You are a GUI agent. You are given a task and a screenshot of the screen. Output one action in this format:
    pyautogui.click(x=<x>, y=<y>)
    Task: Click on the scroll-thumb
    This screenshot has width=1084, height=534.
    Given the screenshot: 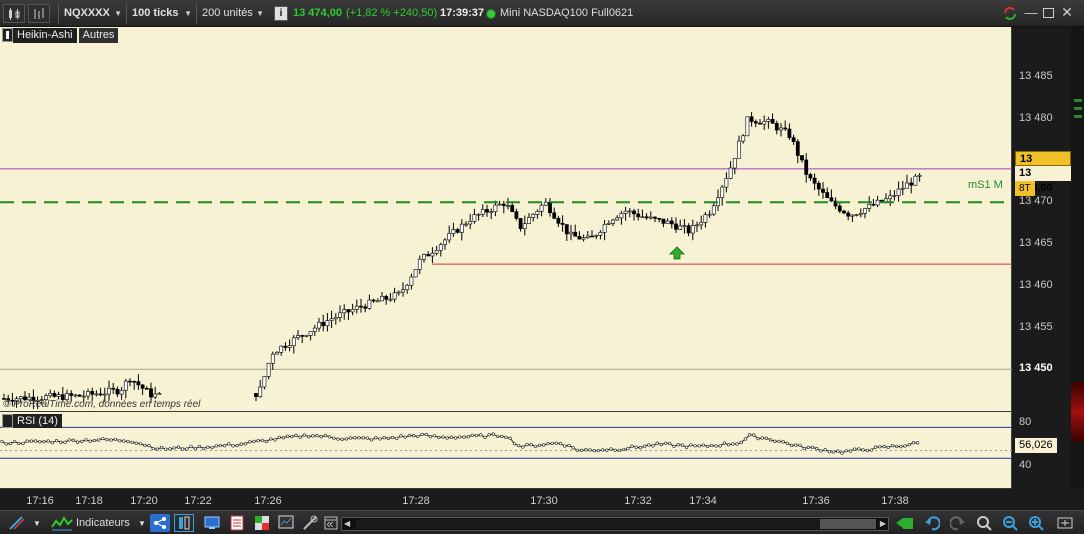 What is the action you would take?
    pyautogui.click(x=848, y=524)
    